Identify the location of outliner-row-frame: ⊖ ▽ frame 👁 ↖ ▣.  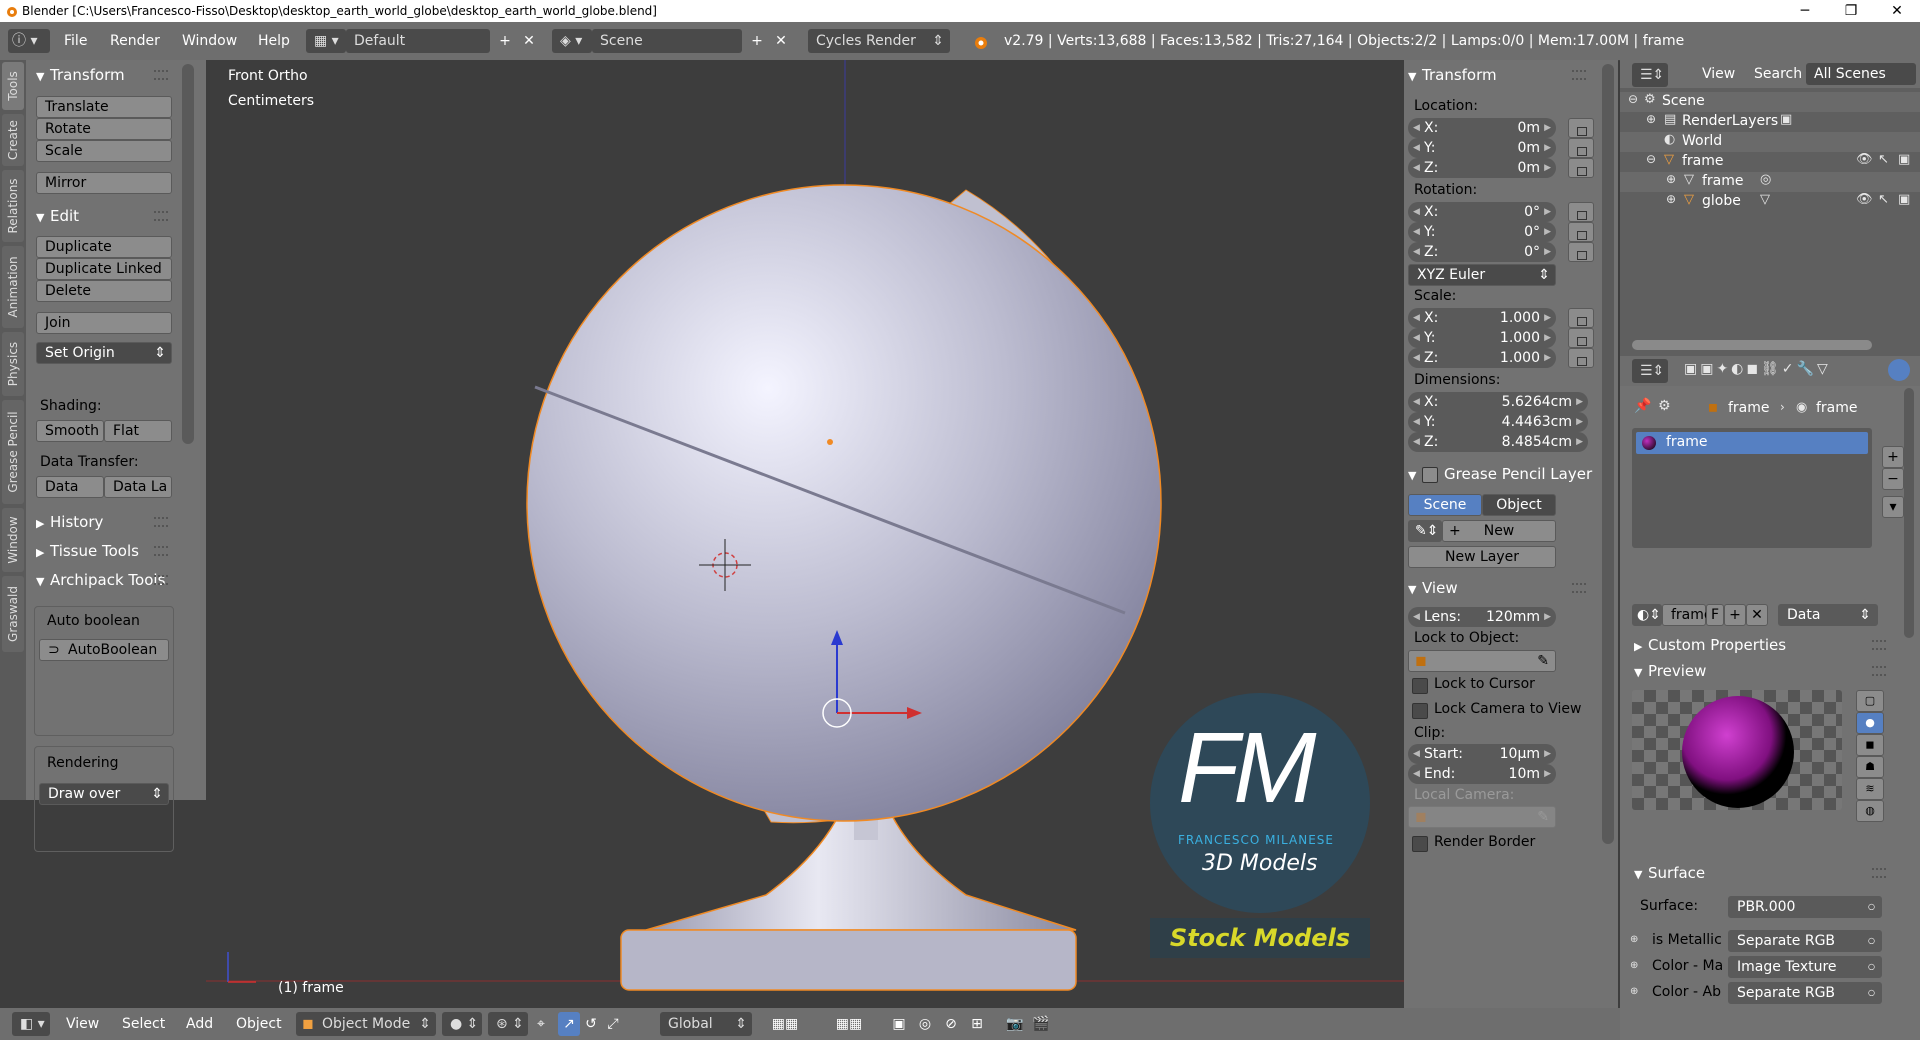
(1770, 162).